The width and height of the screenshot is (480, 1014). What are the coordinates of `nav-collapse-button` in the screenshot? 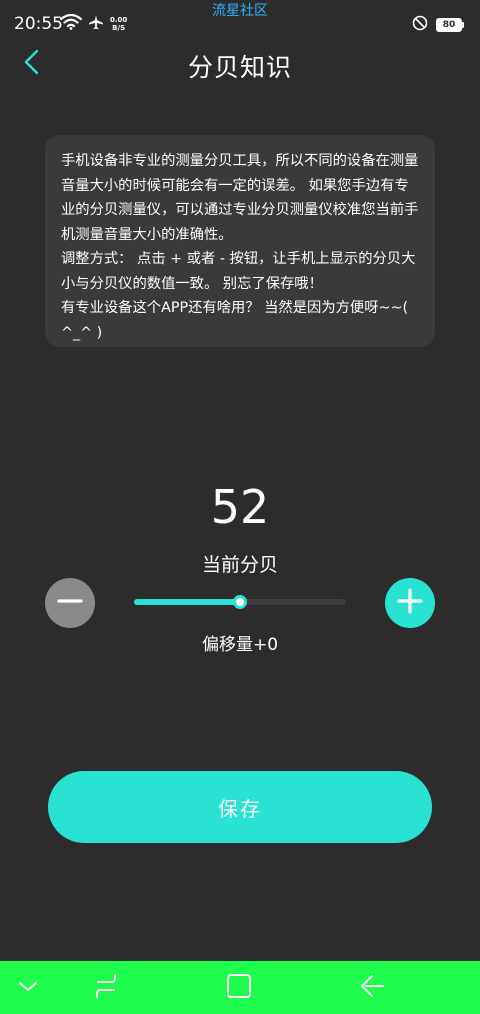 It's located at (28, 988).